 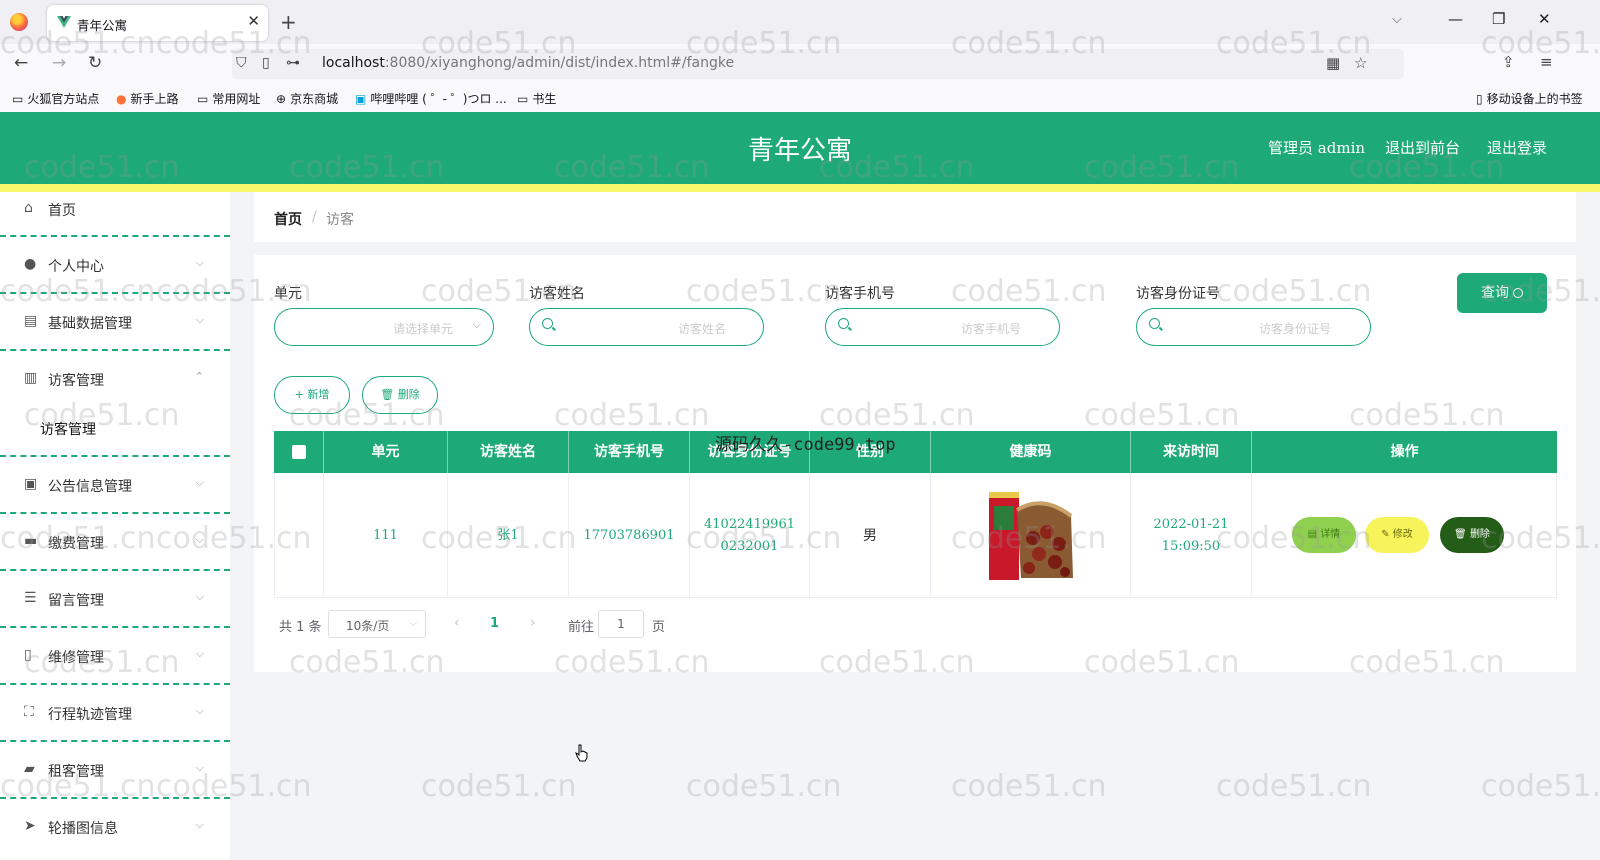 I want to click on sidebar-item-tenants: ▰ 租客管理 ⌵, so click(x=115, y=770).